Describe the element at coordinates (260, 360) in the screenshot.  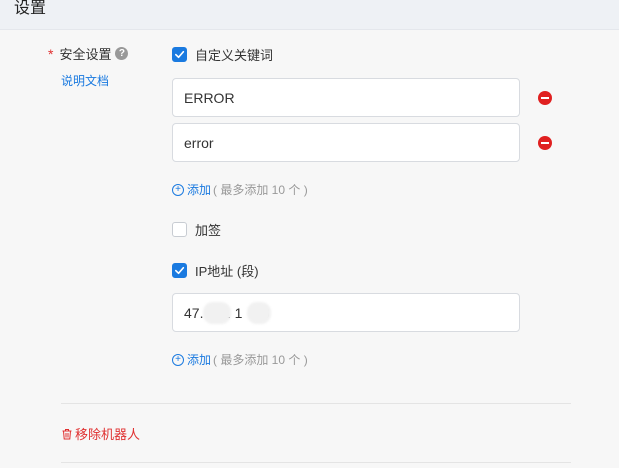
I see `add-ip-hint: ( 最多添加 10 个 )` at that location.